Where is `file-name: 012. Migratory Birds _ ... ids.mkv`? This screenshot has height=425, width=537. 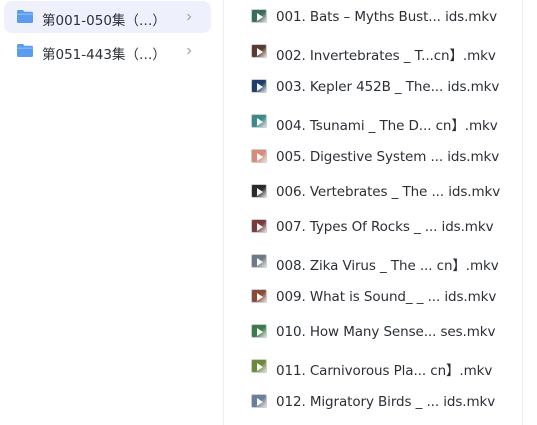 file-name: 012. Migratory Birds _ ... ids.mkv is located at coordinates (386, 402).